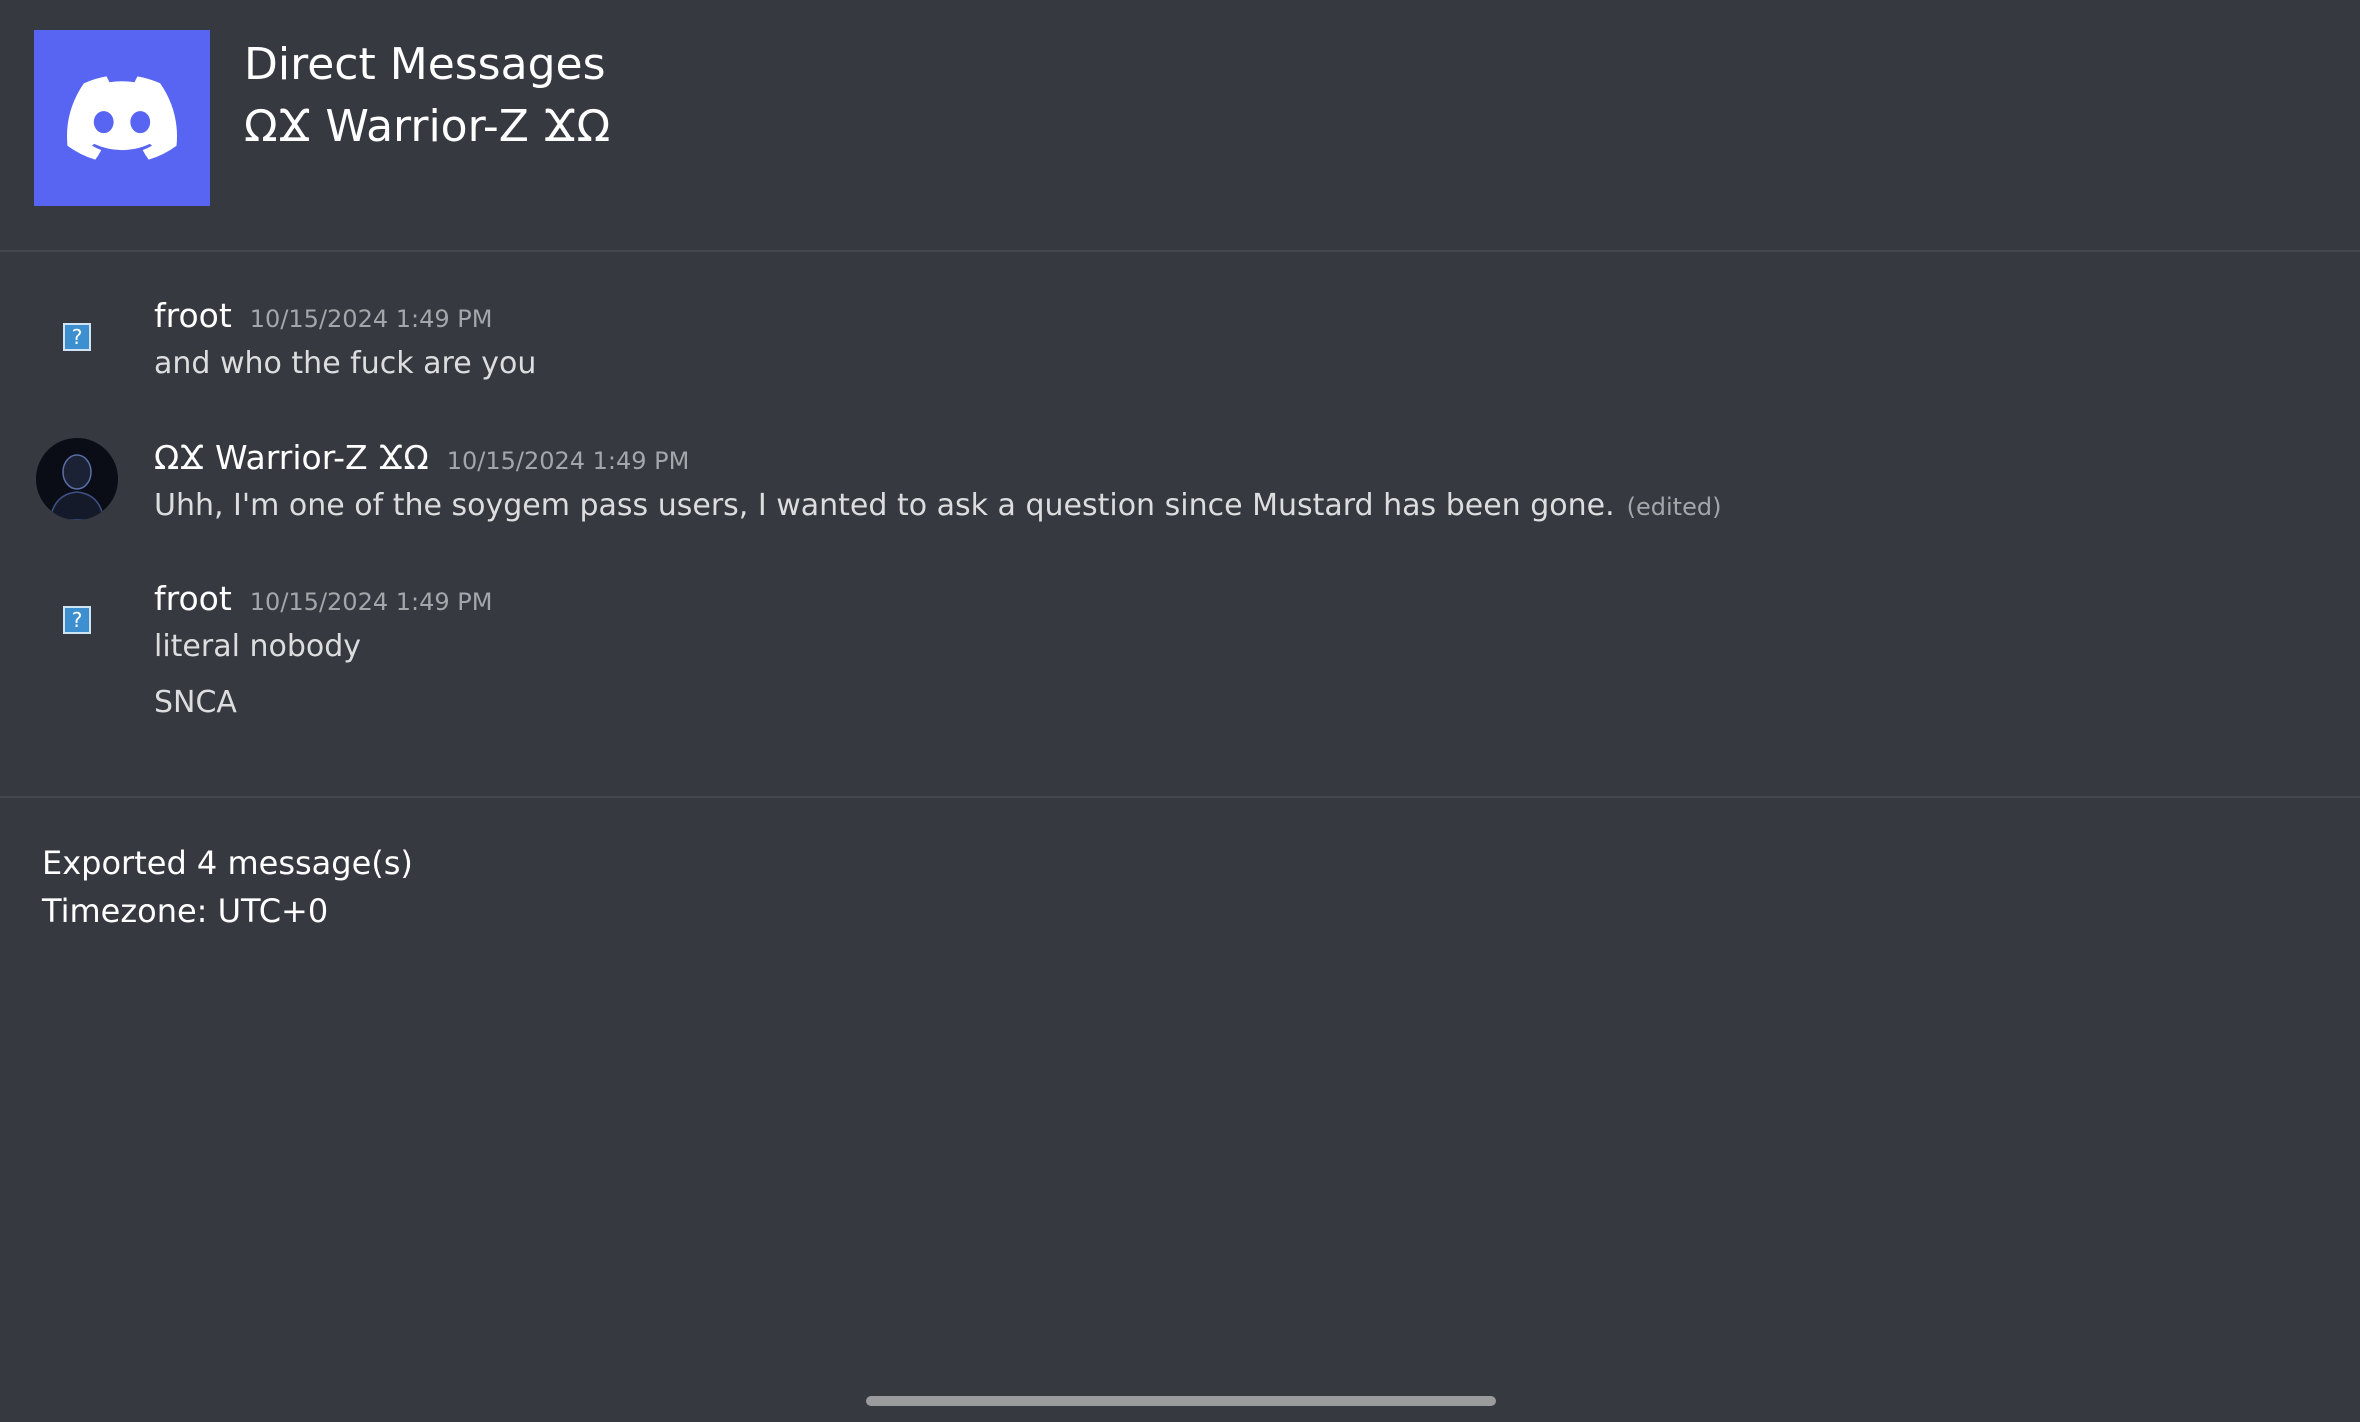  Describe the element at coordinates (258, 646) in the screenshot. I see `message-content: literal nobody` at that location.